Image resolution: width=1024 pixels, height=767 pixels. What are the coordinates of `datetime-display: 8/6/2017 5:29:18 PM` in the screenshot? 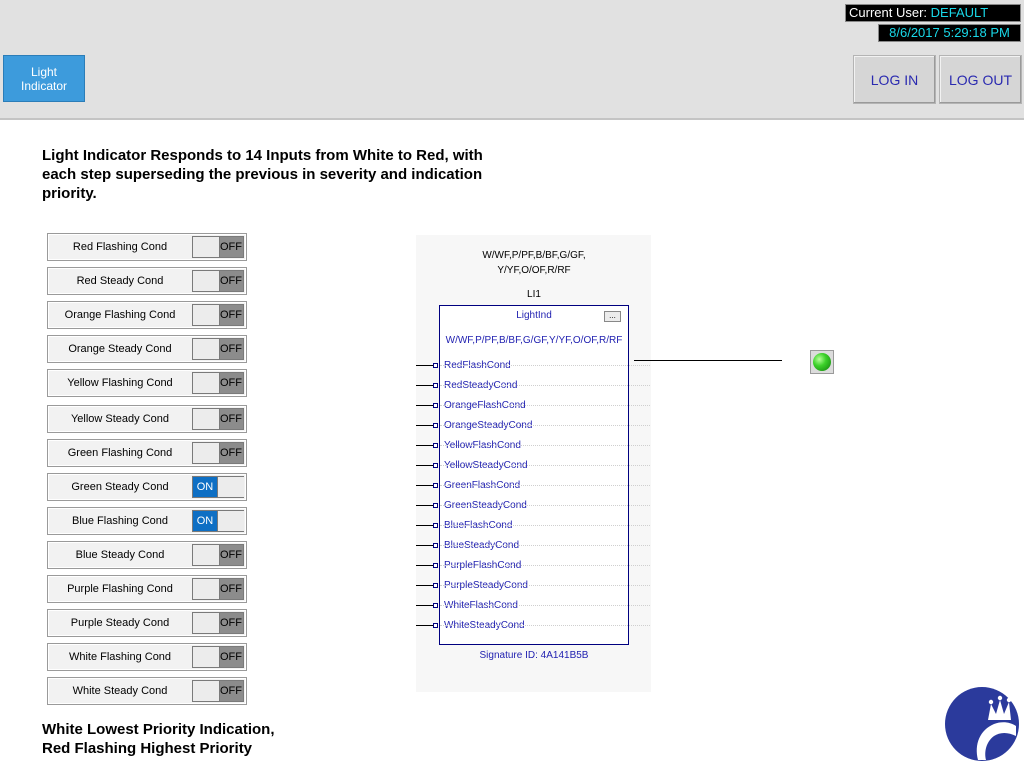 It's located at (949, 33).